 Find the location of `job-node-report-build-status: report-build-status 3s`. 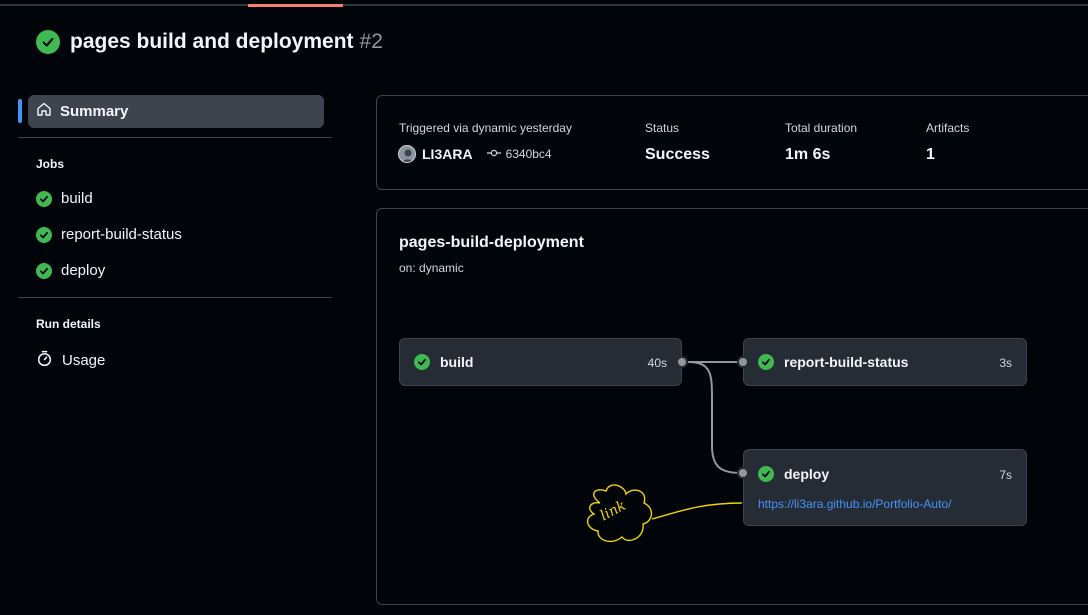

job-node-report-build-status: report-build-status 3s is located at coordinates (885, 362).